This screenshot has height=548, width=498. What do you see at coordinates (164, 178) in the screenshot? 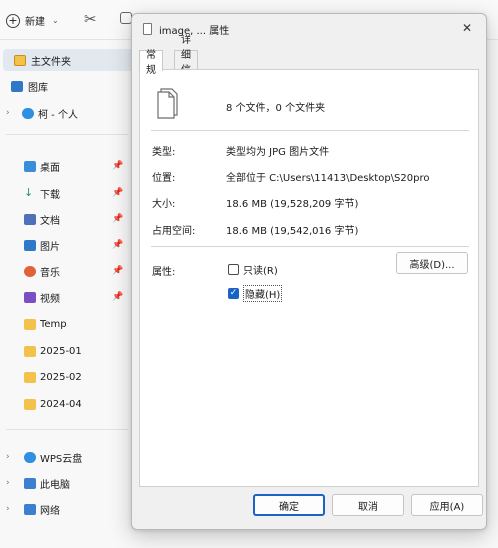
I see `location-label: 位置:` at bounding box center [164, 178].